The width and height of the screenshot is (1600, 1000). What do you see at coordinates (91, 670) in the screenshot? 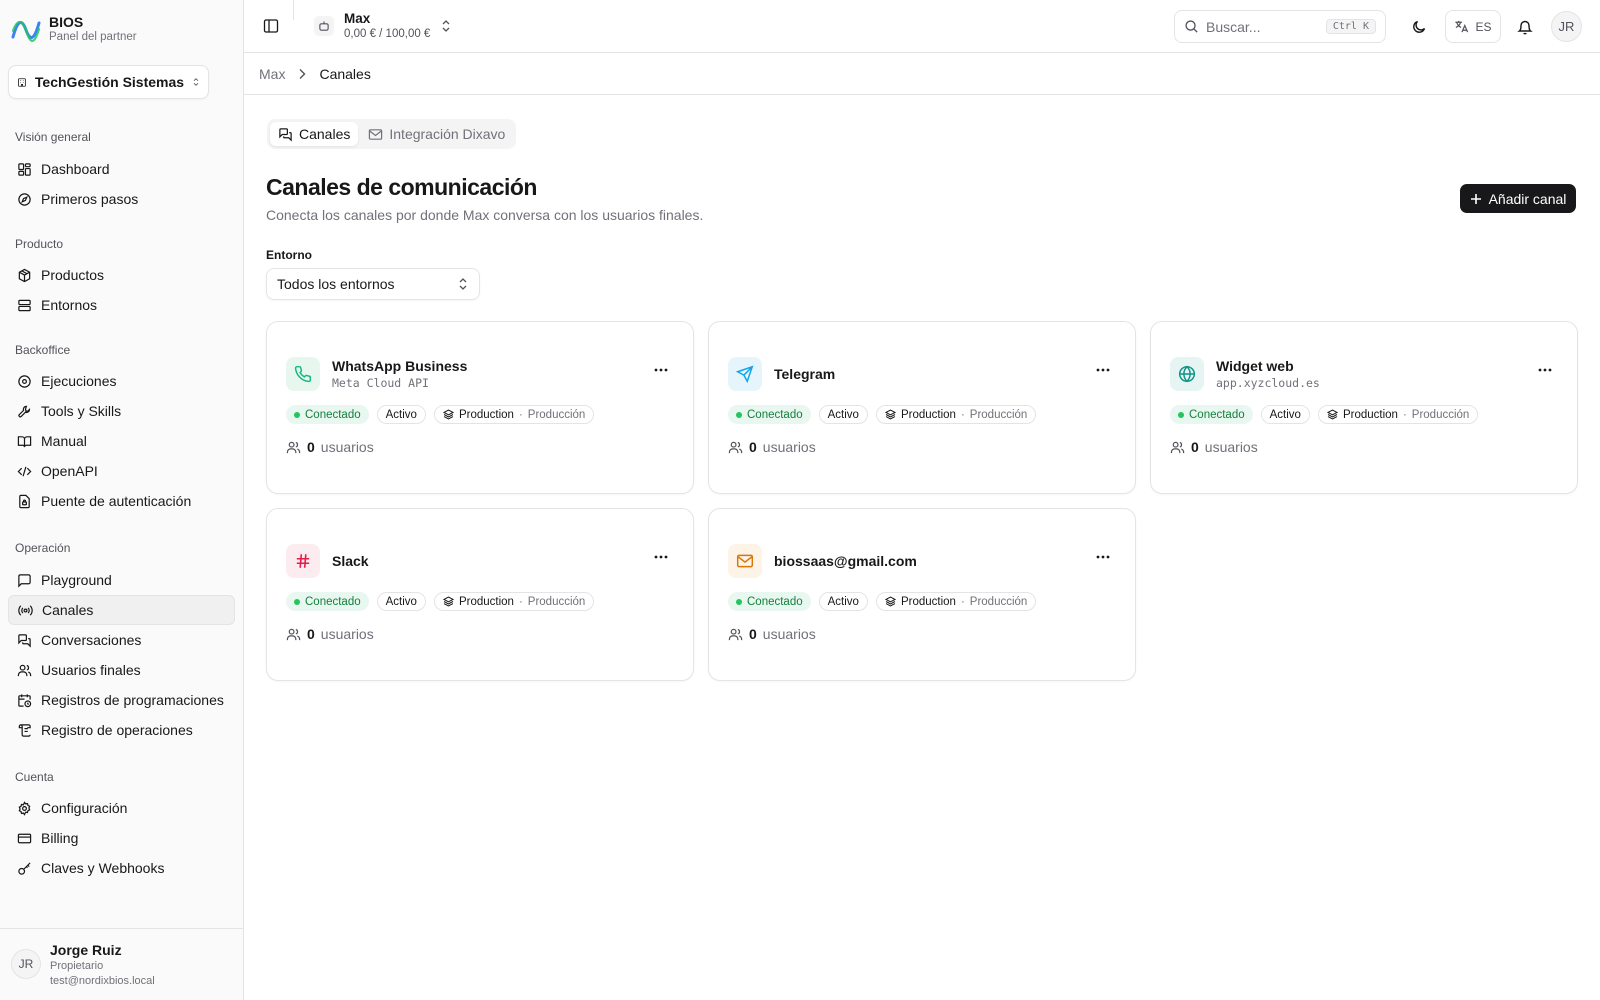
I see `sidebar-item-label: Usuarios finales` at bounding box center [91, 670].